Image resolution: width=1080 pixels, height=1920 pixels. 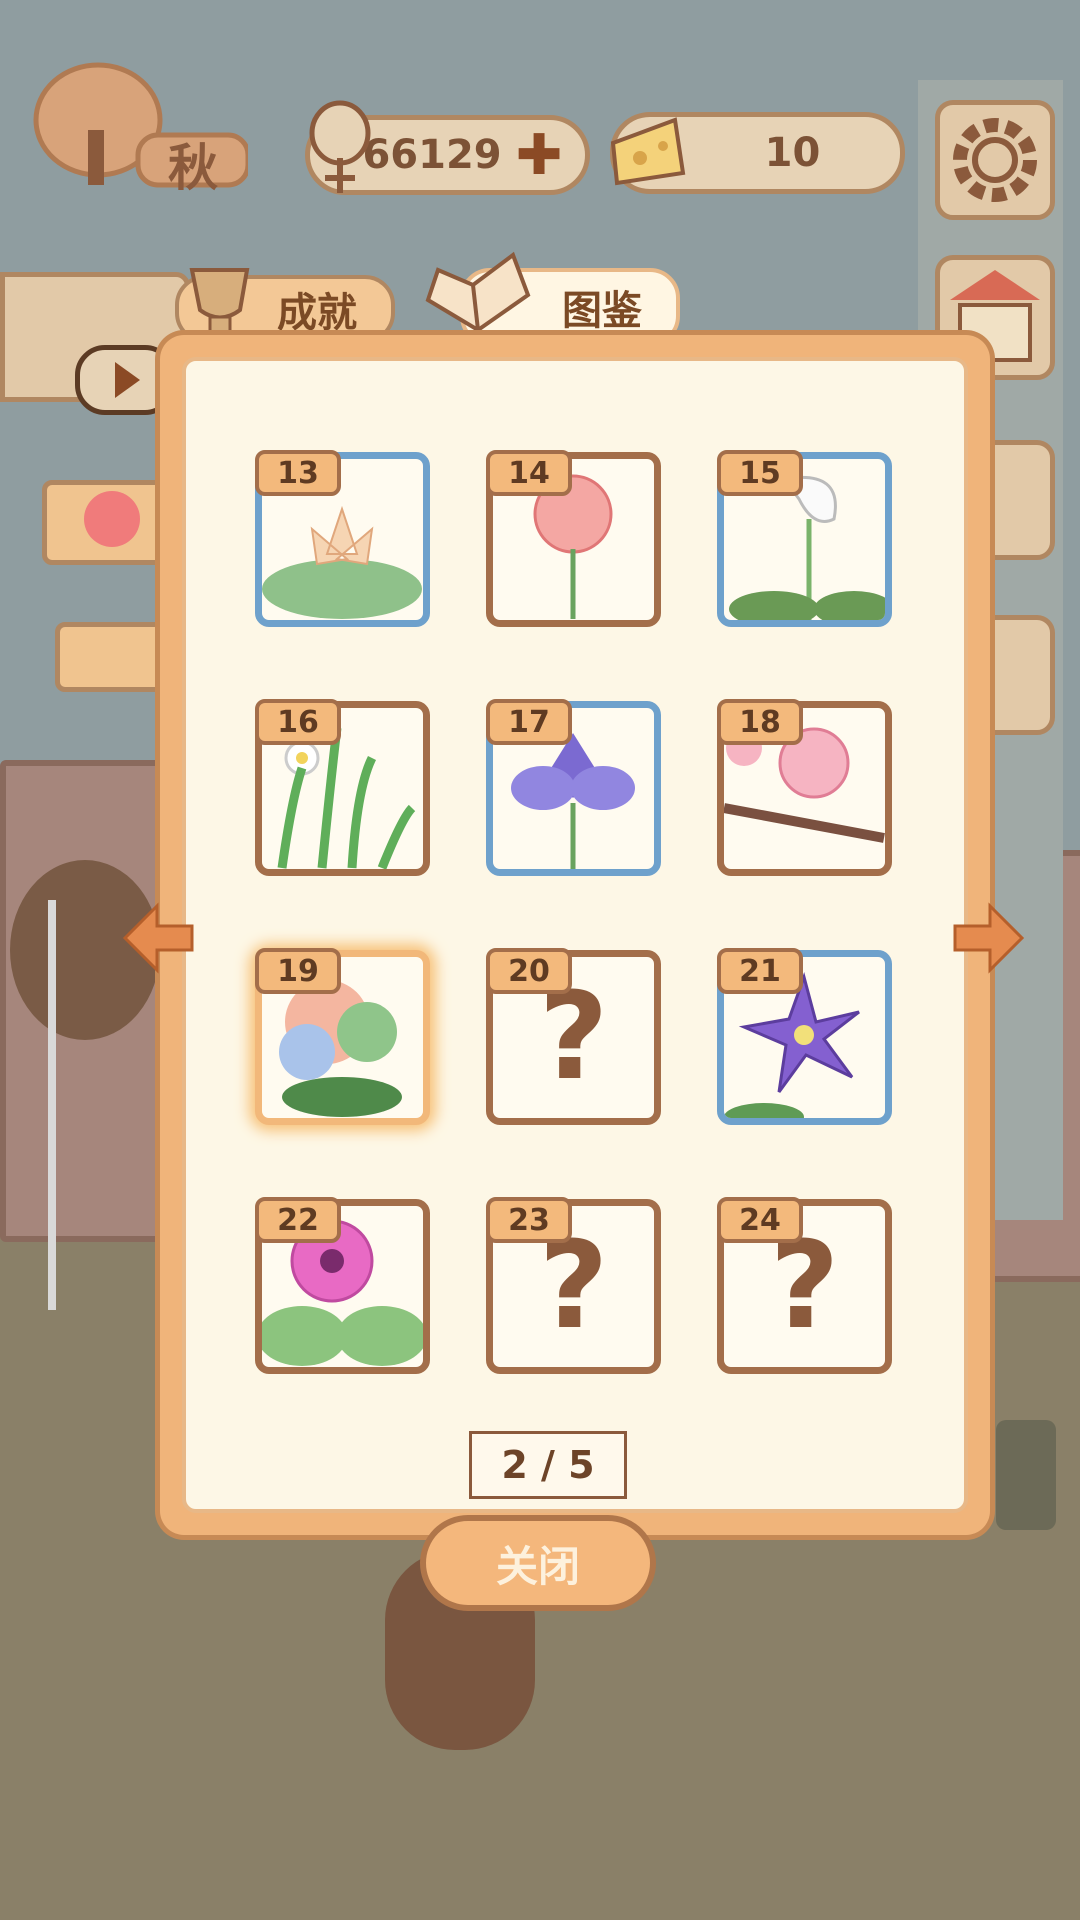 I want to click on side-character-card, so click(x=1026, y=1475).